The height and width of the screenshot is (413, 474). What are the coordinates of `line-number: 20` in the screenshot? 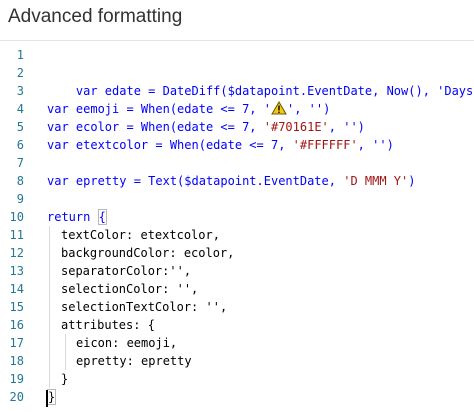 It's located at (16, 397).